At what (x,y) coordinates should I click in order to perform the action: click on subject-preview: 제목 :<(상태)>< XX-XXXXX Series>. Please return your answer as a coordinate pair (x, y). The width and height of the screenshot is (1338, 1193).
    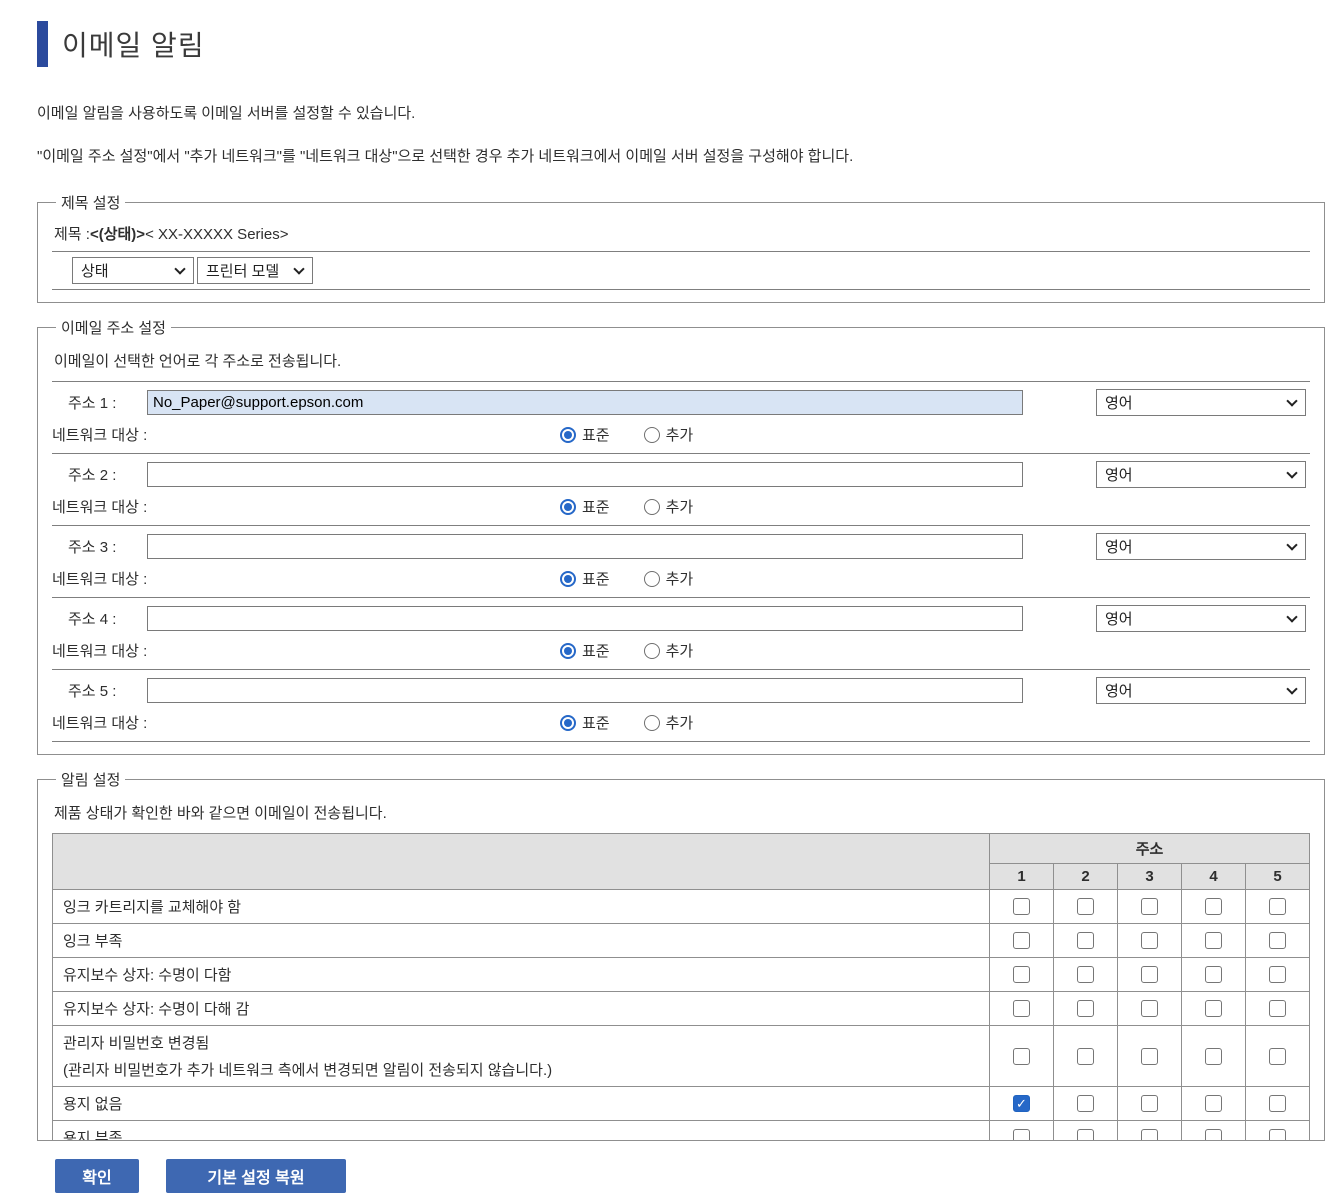
    Looking at the image, I should click on (681, 234).